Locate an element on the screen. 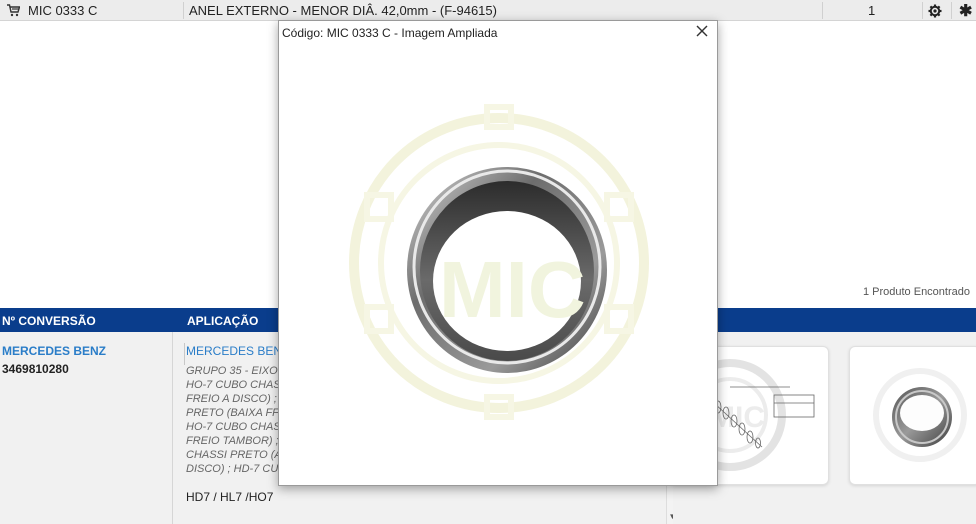 The image size is (976, 524). product-code: MIC 0333 C is located at coordinates (63, 10).